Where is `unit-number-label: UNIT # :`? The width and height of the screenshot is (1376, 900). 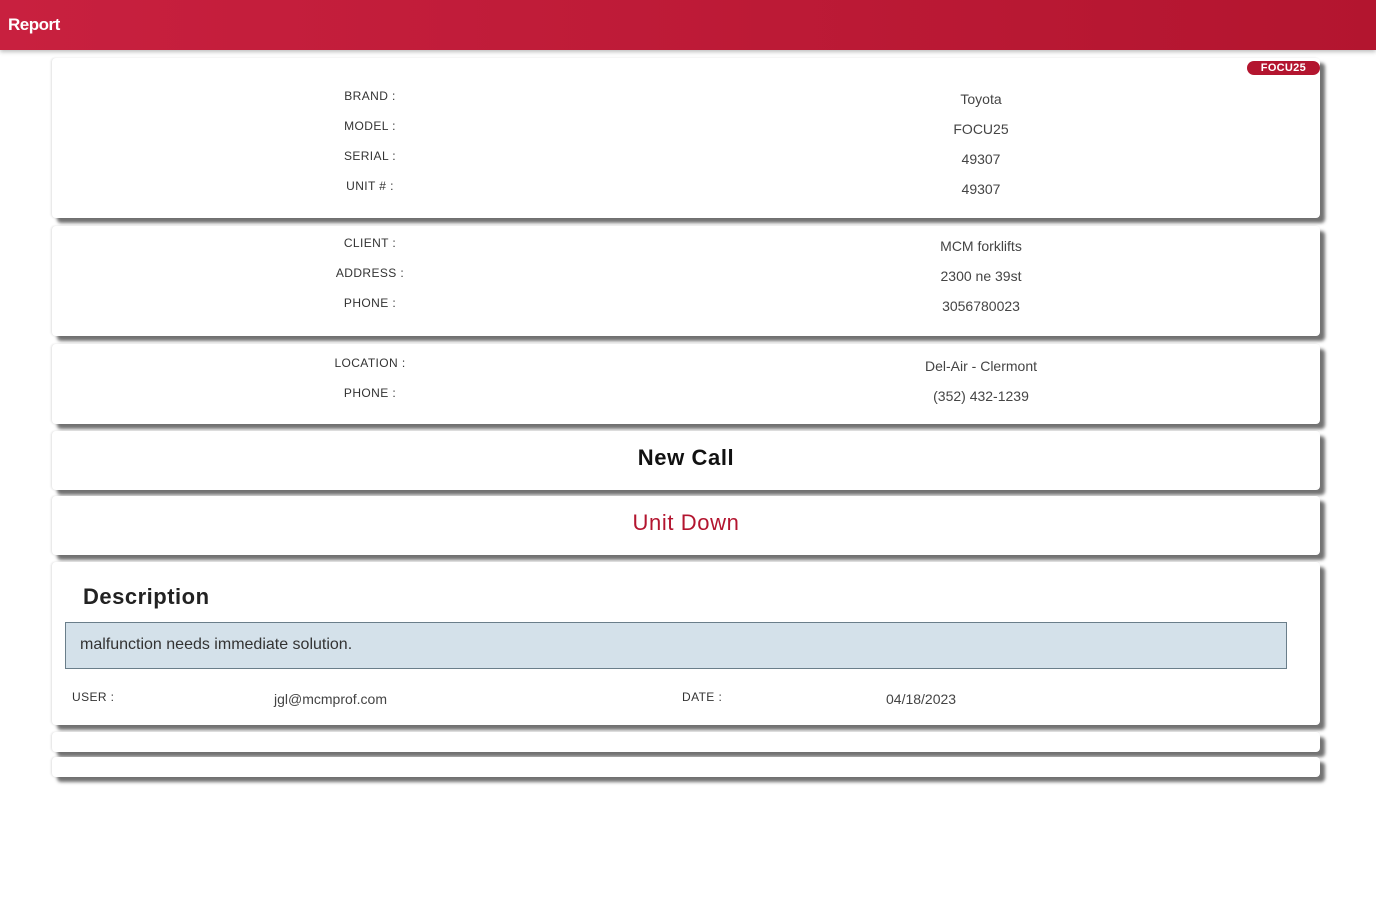
unit-number-label: UNIT # : is located at coordinates (370, 186).